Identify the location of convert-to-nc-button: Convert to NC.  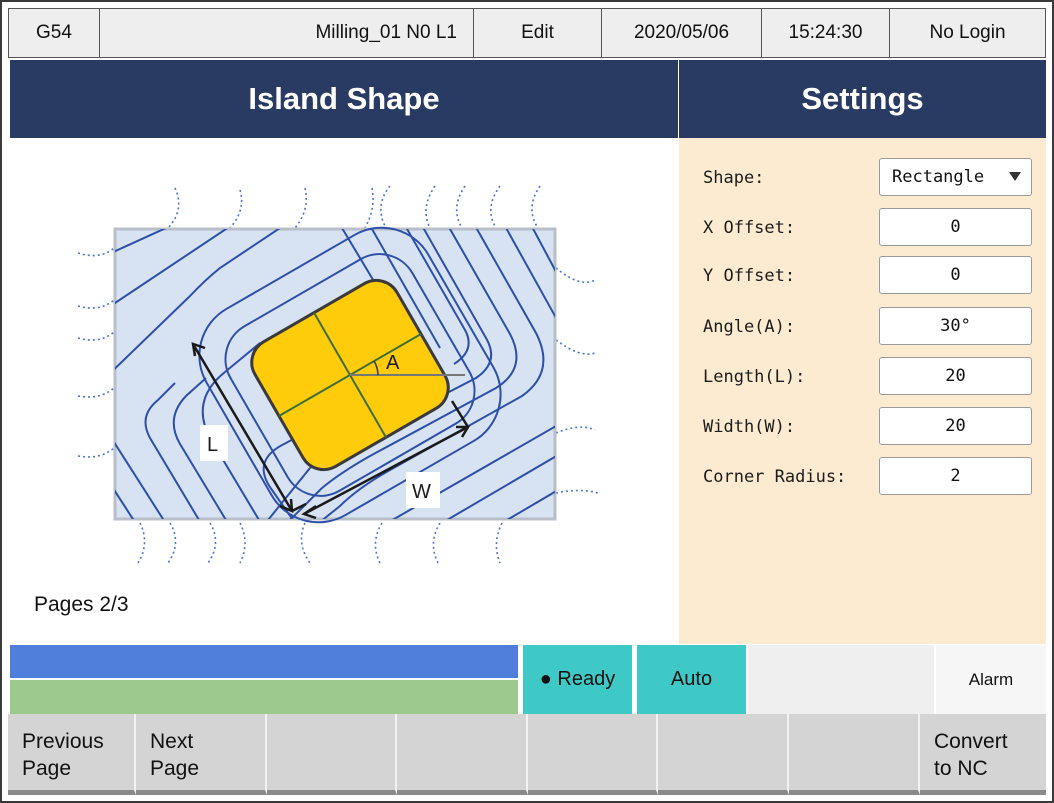
(983, 754).